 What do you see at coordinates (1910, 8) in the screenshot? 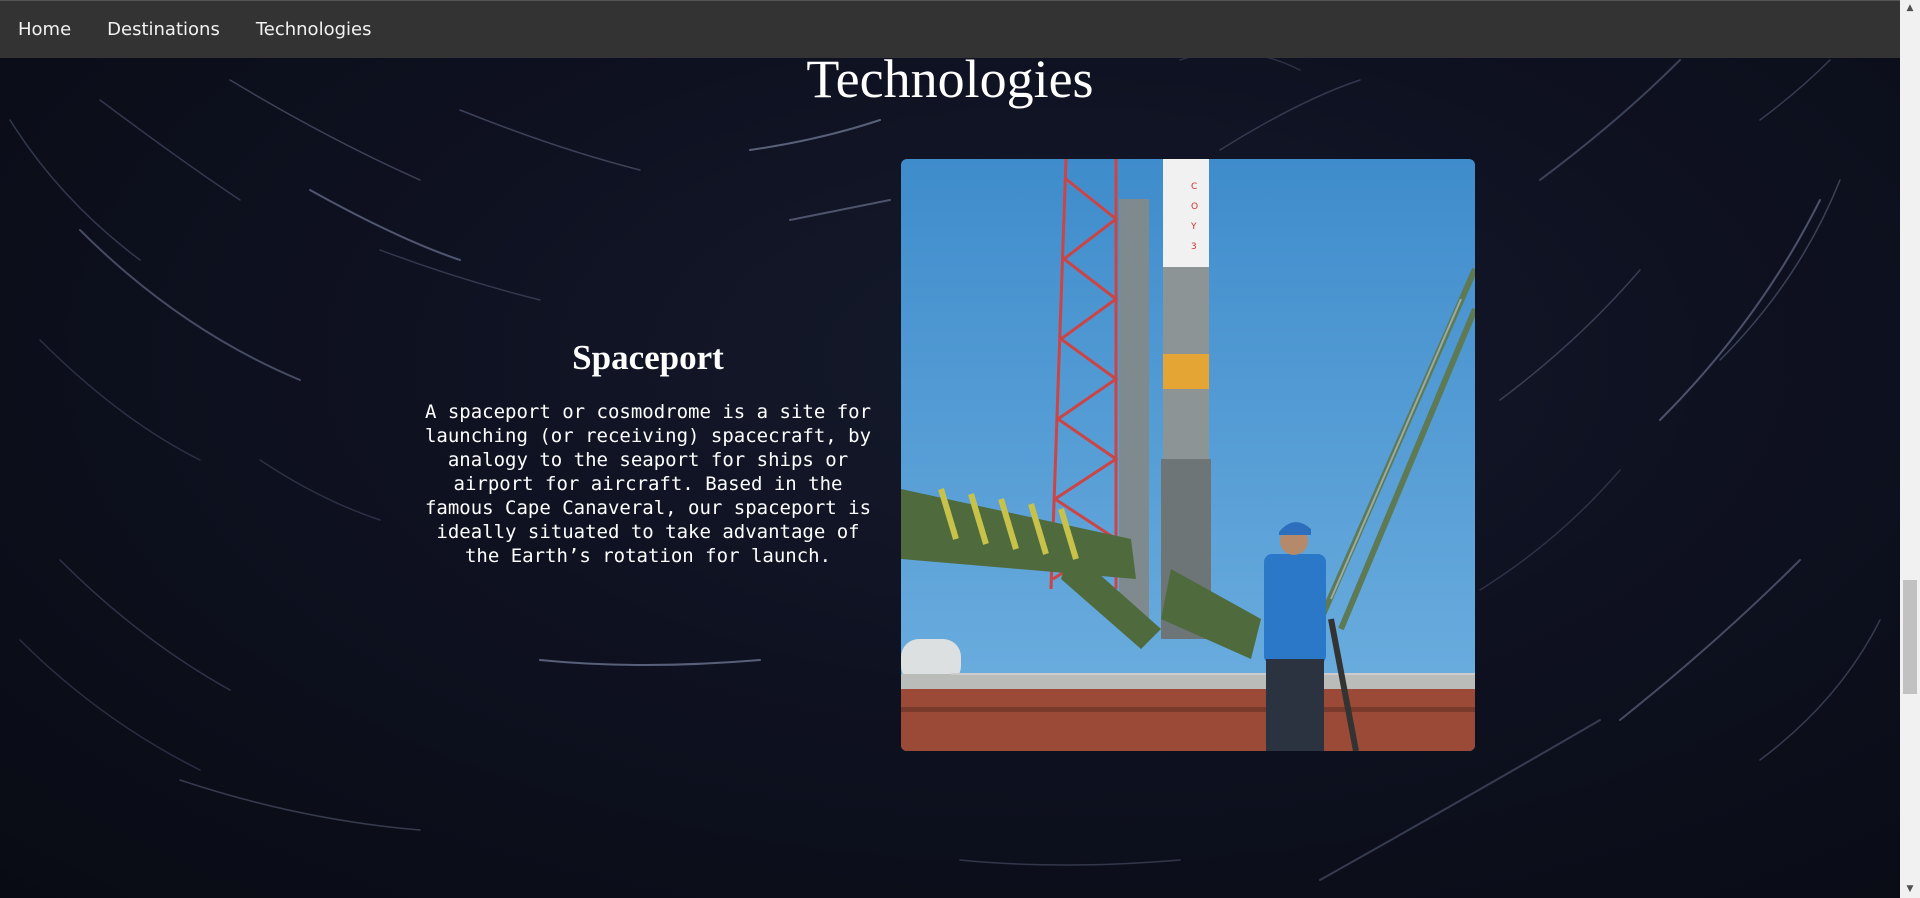
I see `scroll-up-arrow-icon: ▲` at bounding box center [1910, 8].